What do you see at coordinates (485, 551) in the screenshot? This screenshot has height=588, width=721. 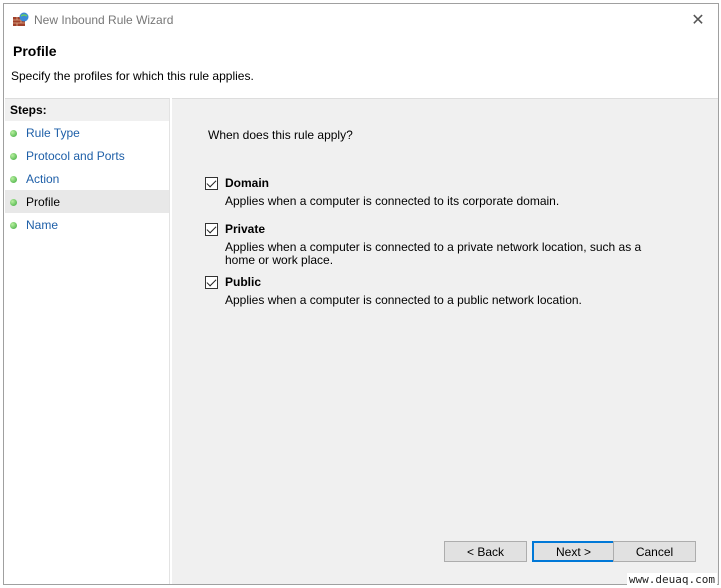 I see `back-button: < Back` at bounding box center [485, 551].